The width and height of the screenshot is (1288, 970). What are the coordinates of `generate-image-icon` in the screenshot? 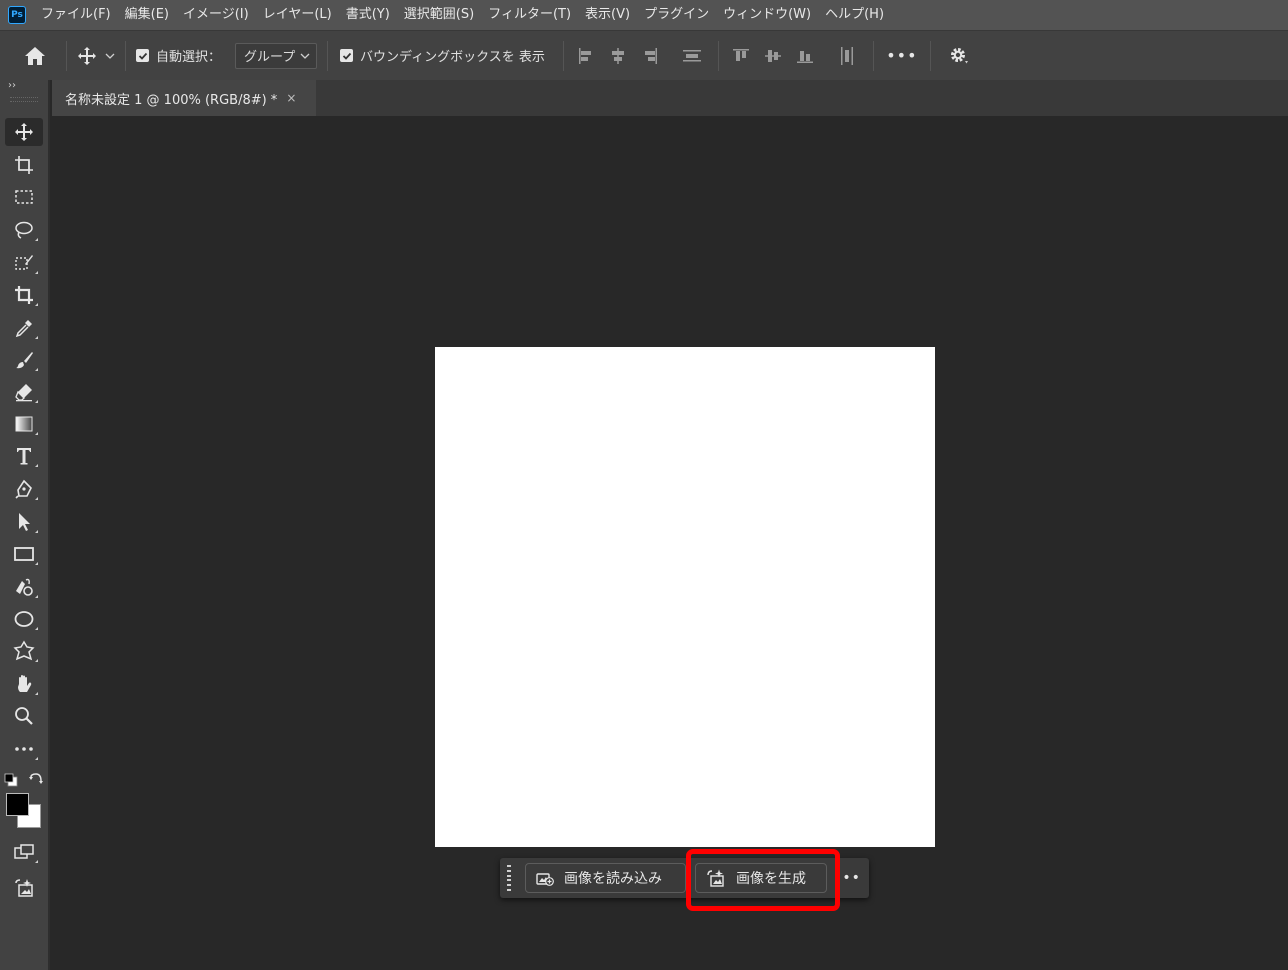 It's located at (24, 888).